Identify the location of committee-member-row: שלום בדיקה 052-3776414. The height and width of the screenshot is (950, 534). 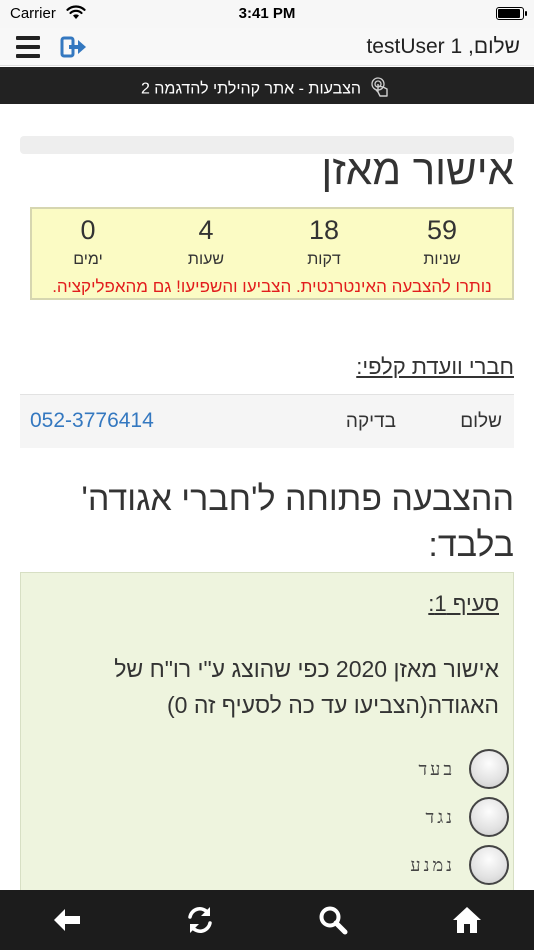
(267, 421).